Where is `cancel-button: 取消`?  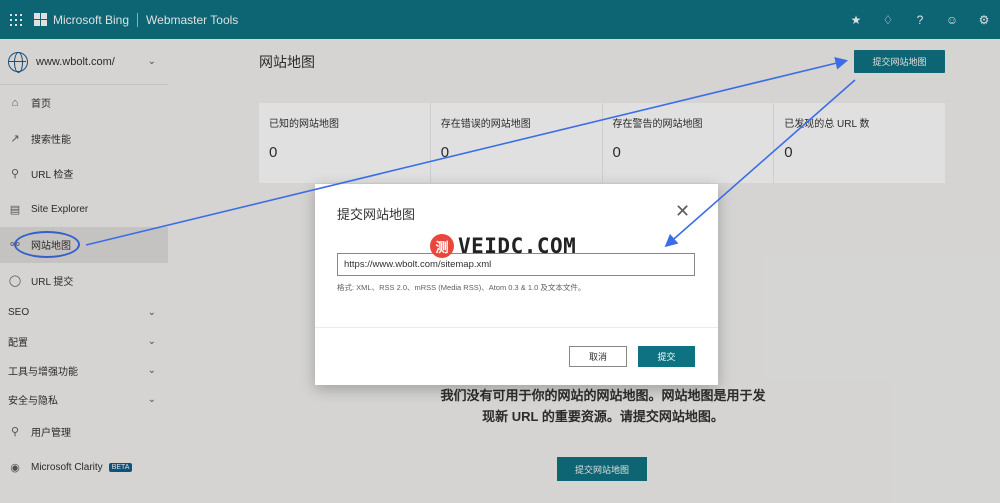 cancel-button: 取消 is located at coordinates (598, 356).